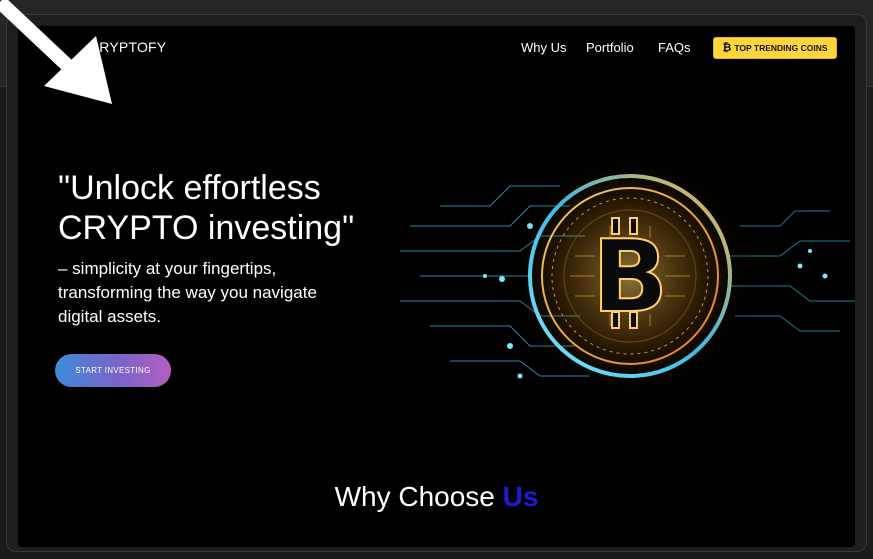 The width and height of the screenshot is (873, 559). I want to click on hero-subtitle-line-1: – simplicity at your fingertips,, so click(167, 268).